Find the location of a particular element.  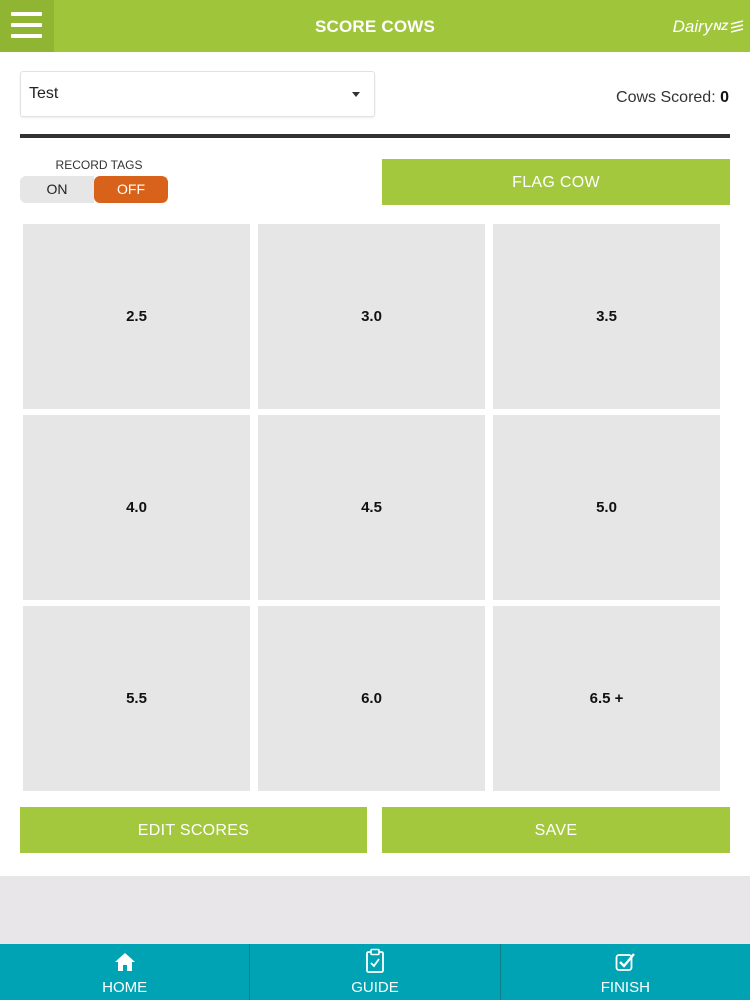

cows-scored: Cows Scored: 0 is located at coordinates (672, 98).